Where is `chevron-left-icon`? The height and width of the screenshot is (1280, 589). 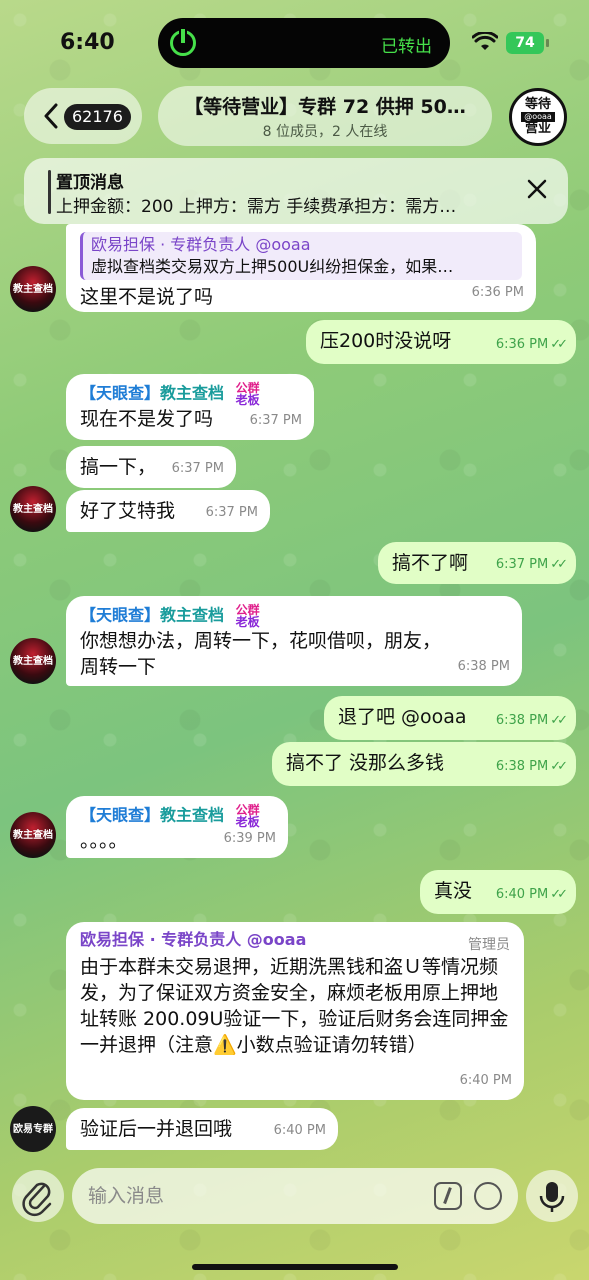
chevron-left-icon is located at coordinates (51, 116).